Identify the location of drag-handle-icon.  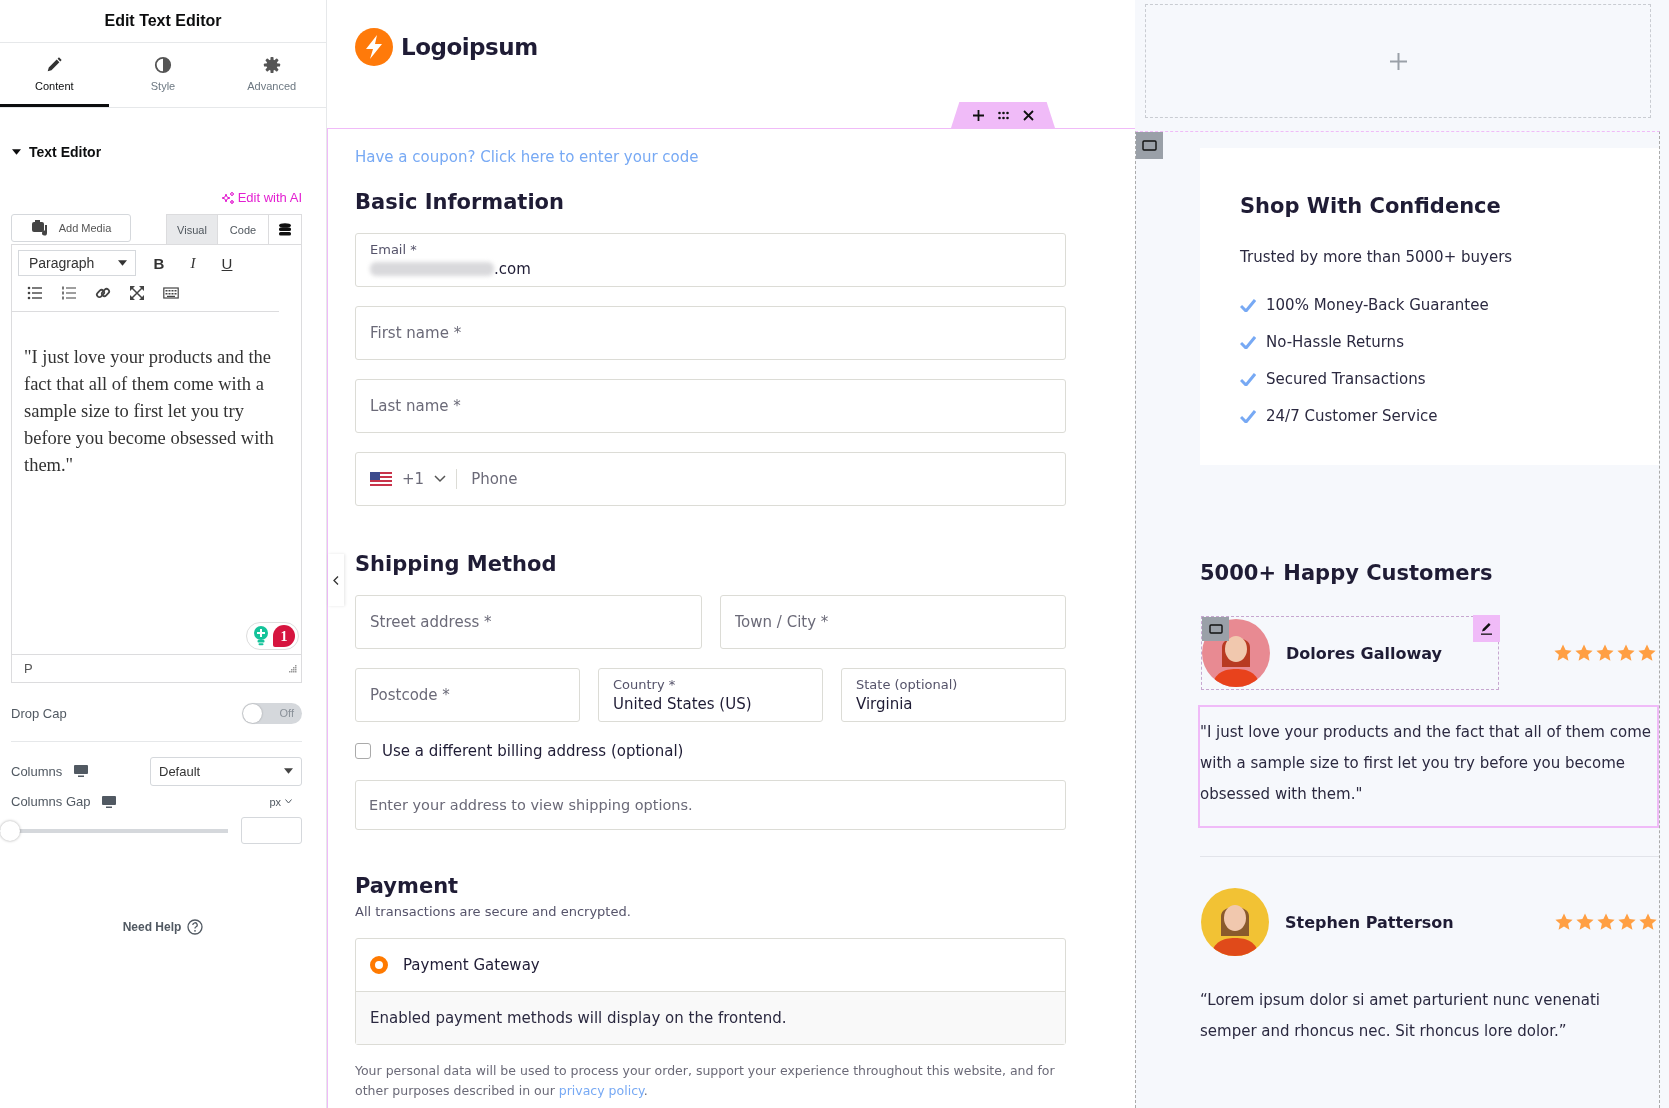
(1003, 115).